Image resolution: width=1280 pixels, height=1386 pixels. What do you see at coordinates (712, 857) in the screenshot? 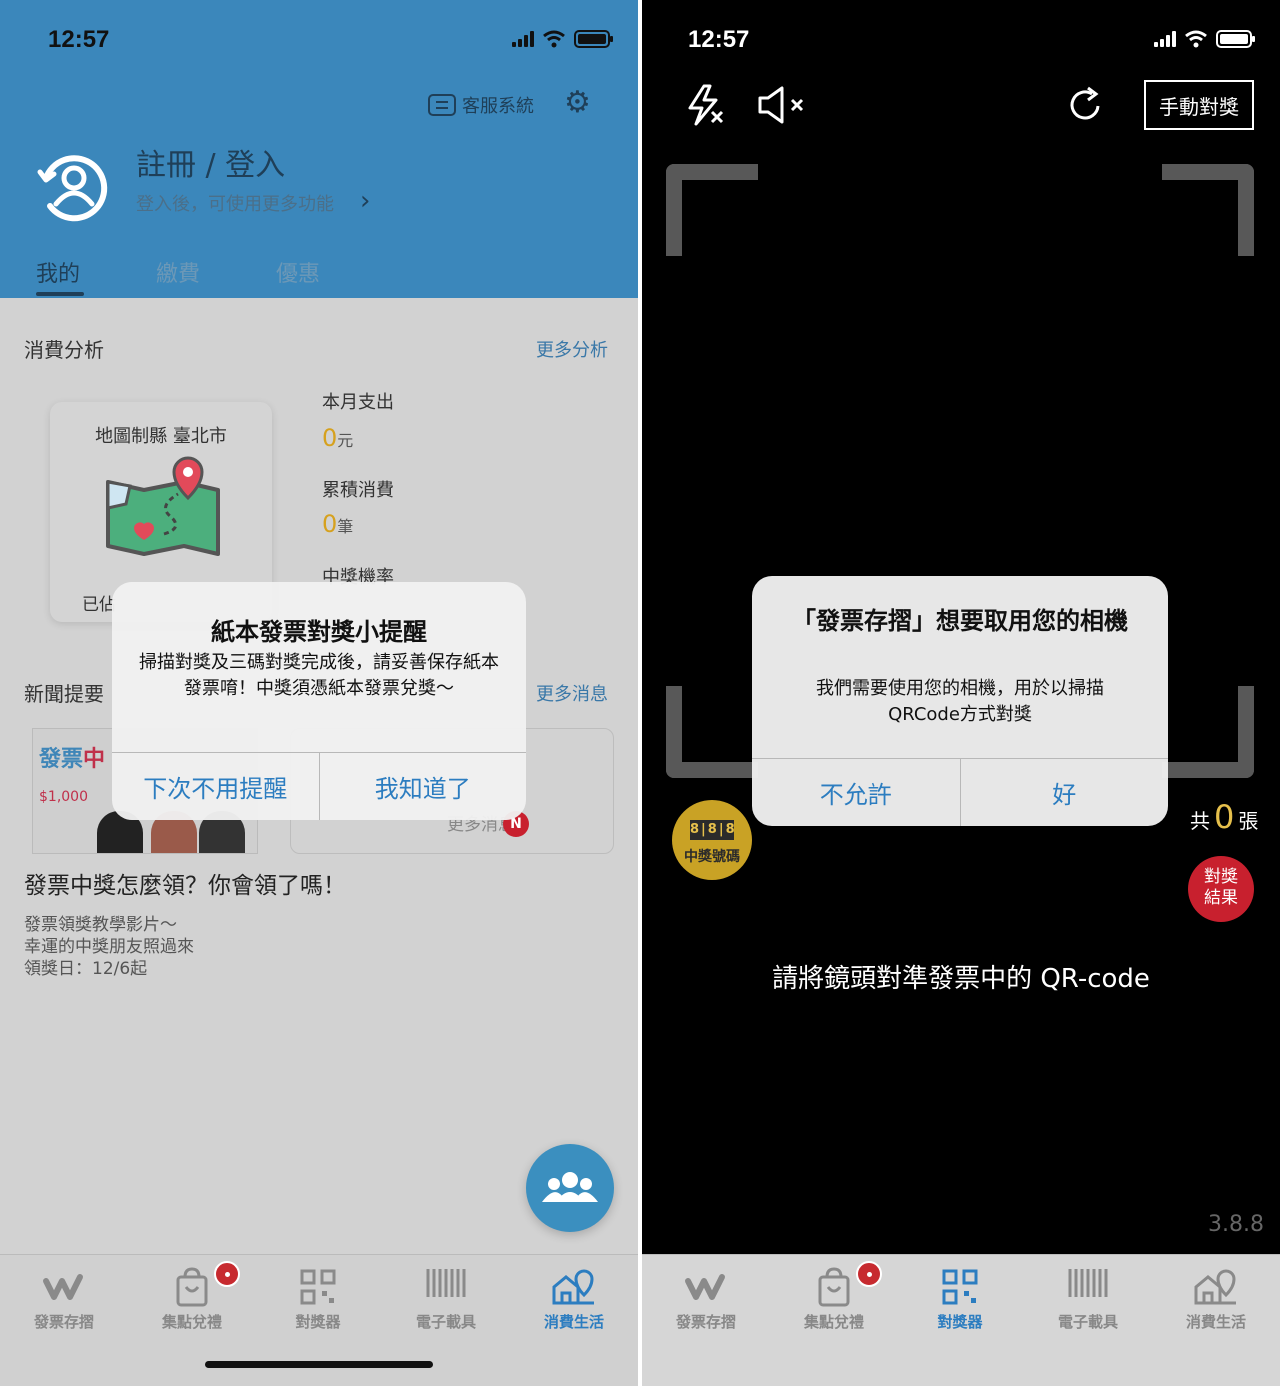
I see `winning-numbers-label: 中獎號碼` at bounding box center [712, 857].